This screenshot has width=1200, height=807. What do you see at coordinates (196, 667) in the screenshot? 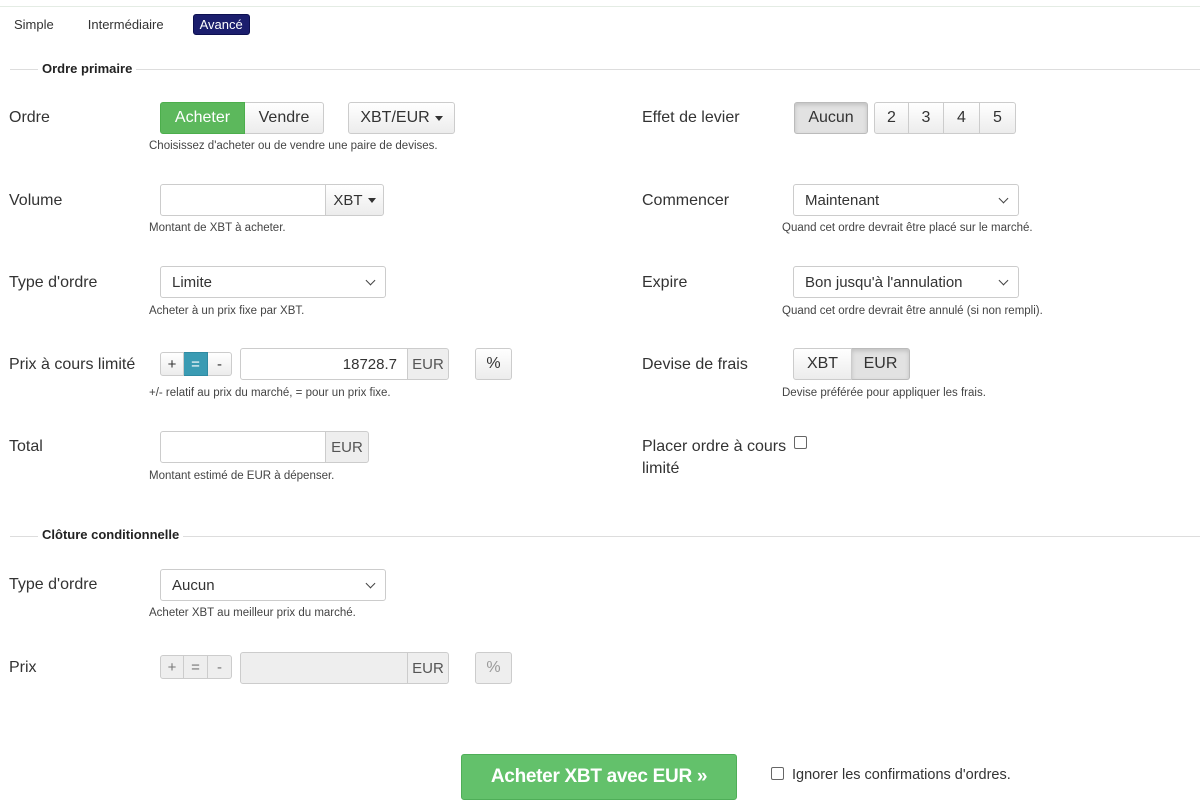
I see `conditional-equal-button: =` at bounding box center [196, 667].